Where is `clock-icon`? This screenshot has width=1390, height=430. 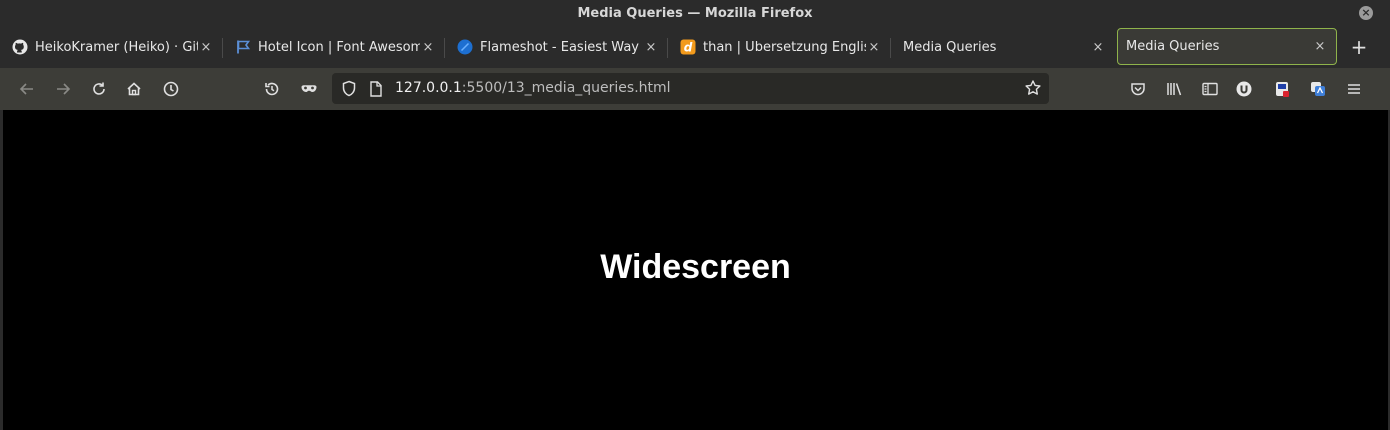 clock-icon is located at coordinates (171, 89).